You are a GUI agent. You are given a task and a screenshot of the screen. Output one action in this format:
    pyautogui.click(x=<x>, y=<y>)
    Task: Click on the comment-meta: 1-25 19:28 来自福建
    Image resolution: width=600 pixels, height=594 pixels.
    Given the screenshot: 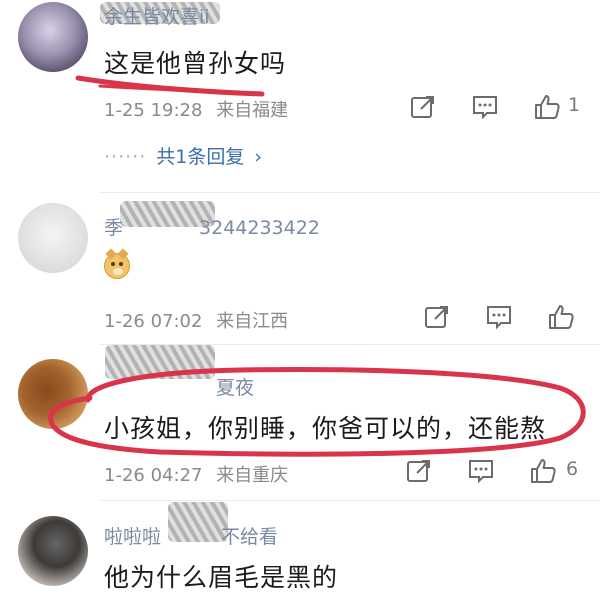 What is the action you would take?
    pyautogui.click(x=196, y=109)
    